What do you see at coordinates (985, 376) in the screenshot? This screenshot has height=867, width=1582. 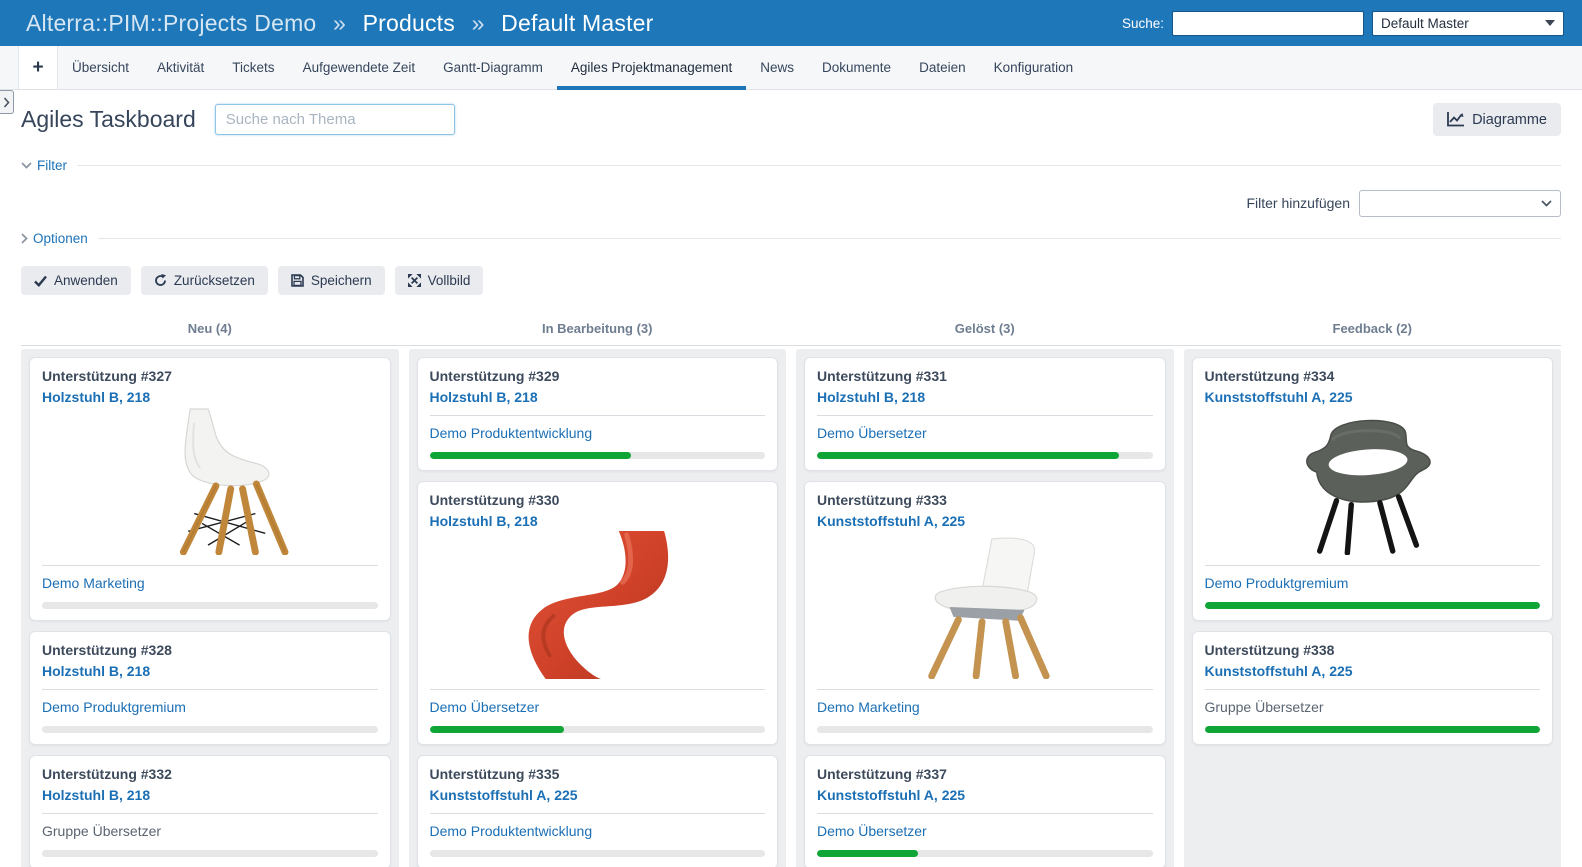 I see `ticket-title: Unterstützung #331` at bounding box center [985, 376].